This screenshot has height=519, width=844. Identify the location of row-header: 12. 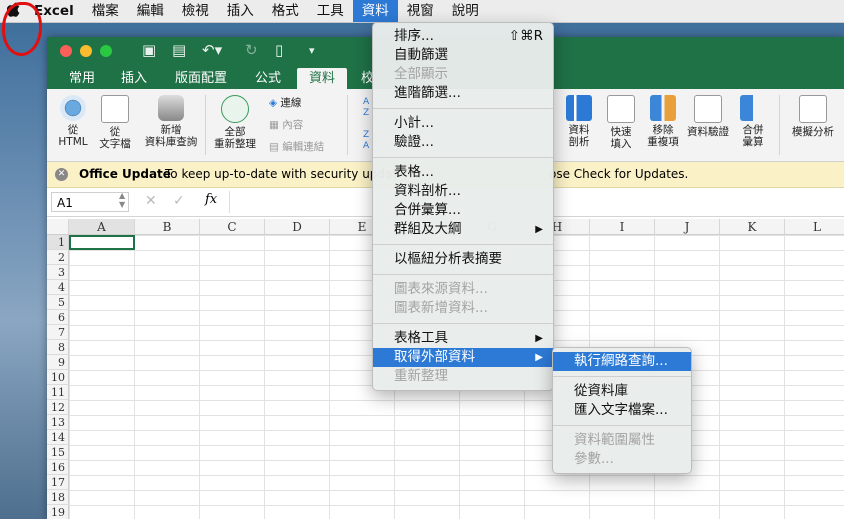
(58, 407).